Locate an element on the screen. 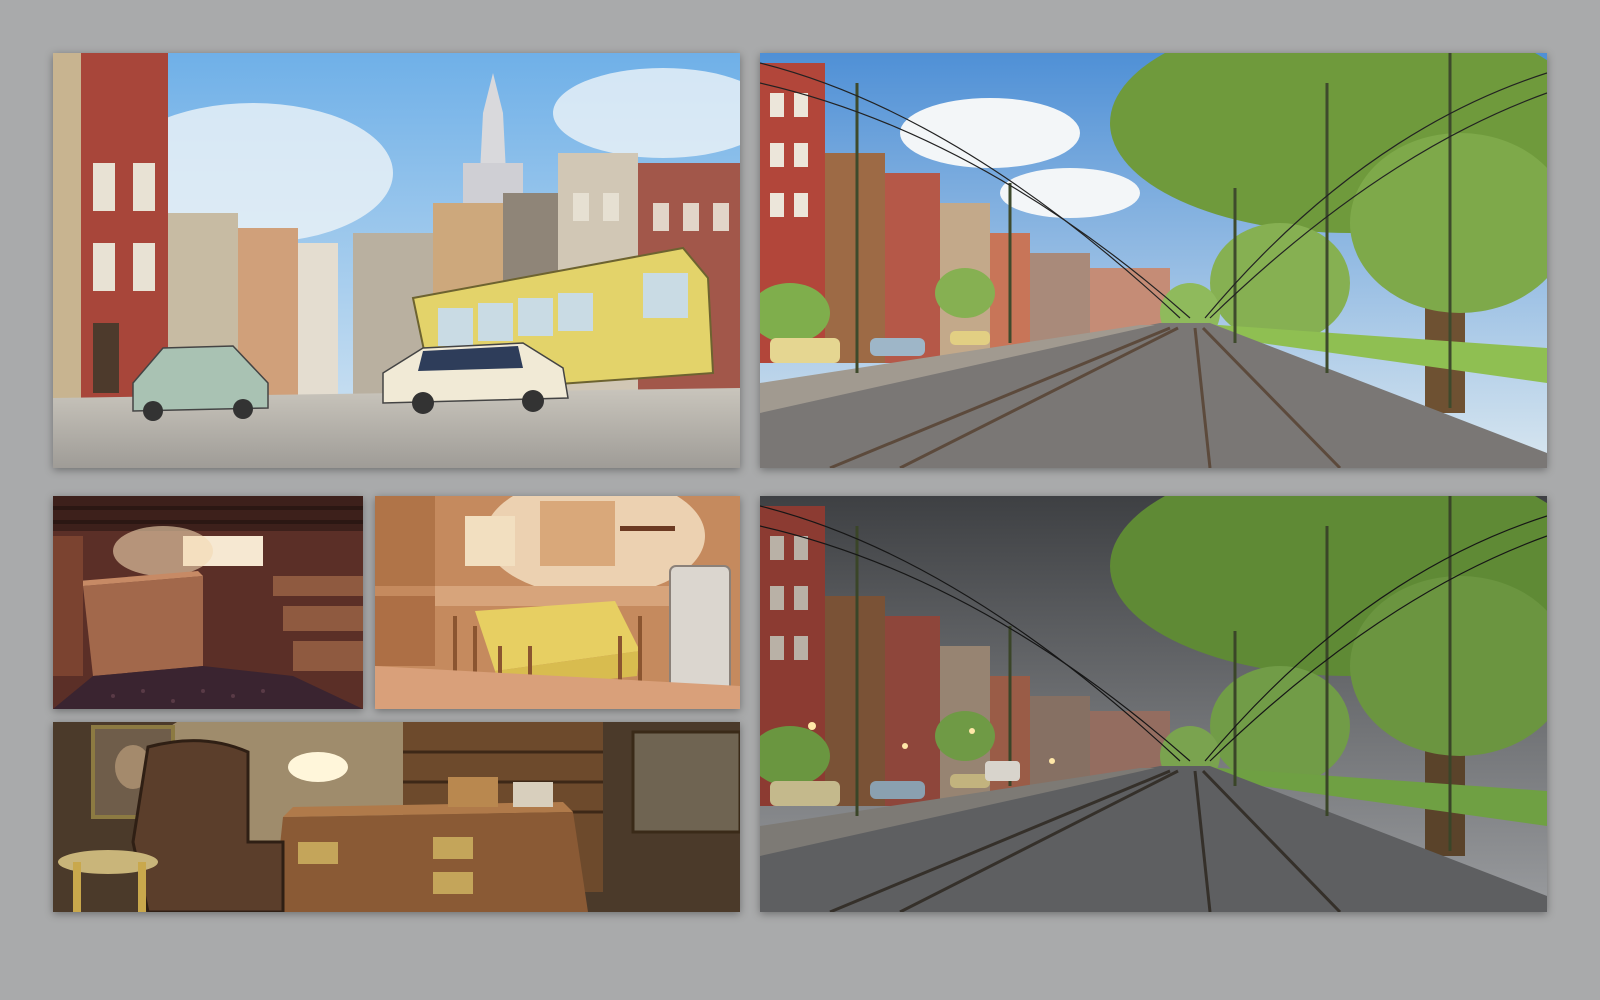 Image resolution: width=1600 pixels, height=1000 pixels. bar-interior-panel is located at coordinates (208, 602).